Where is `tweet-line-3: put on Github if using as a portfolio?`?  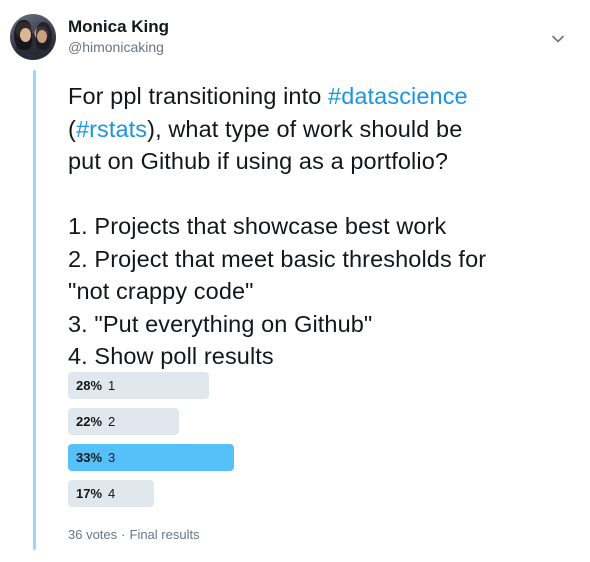
tweet-line-3: put on Github if using as a portfolio? is located at coordinates (258, 161).